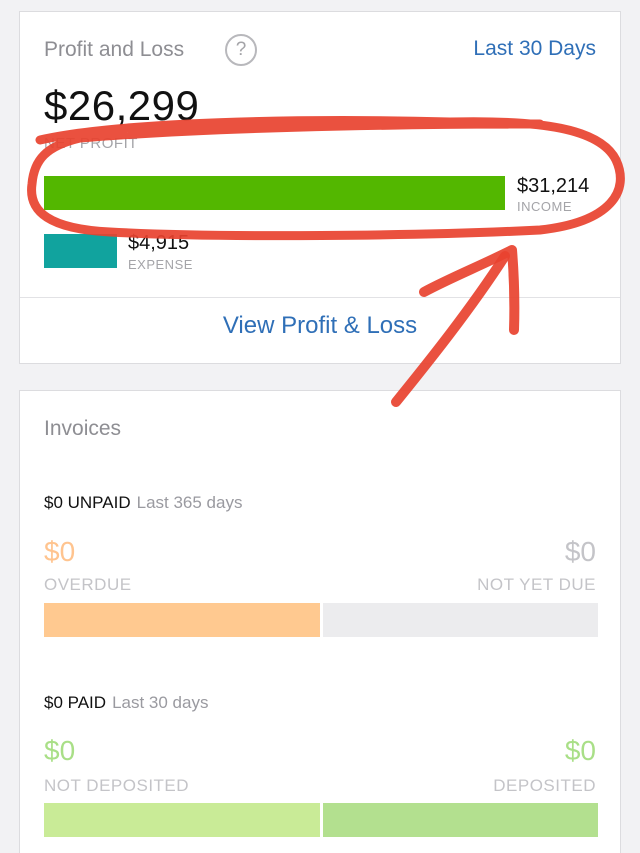  Describe the element at coordinates (87, 502) in the screenshot. I see `unpaid-amount-heading: $0 UNPAID` at that location.